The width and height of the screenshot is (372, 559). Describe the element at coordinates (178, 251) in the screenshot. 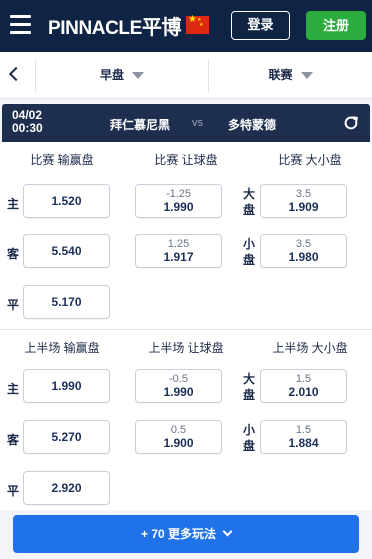

I see `odds-button: 1.25 1.917` at that location.